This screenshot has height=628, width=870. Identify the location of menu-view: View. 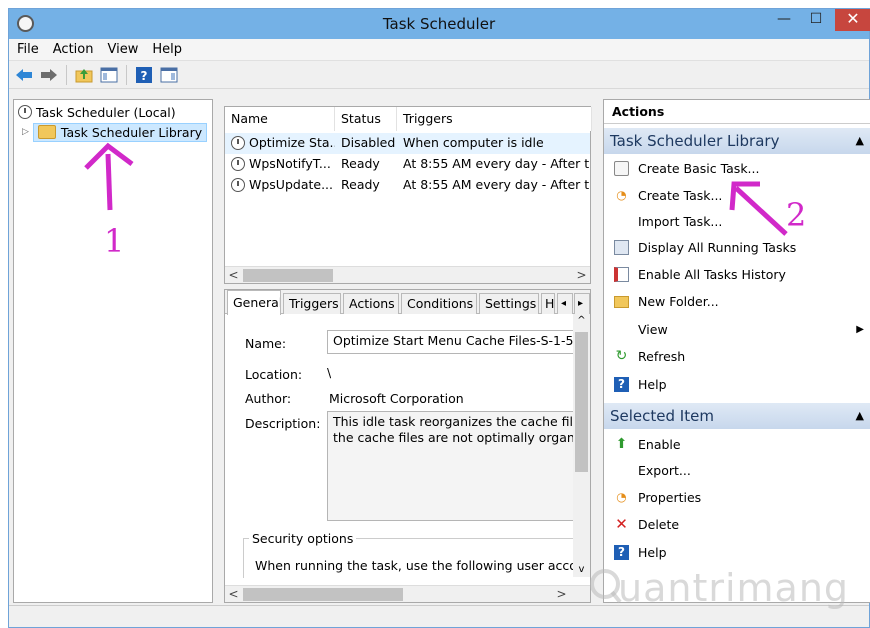
(122, 49).